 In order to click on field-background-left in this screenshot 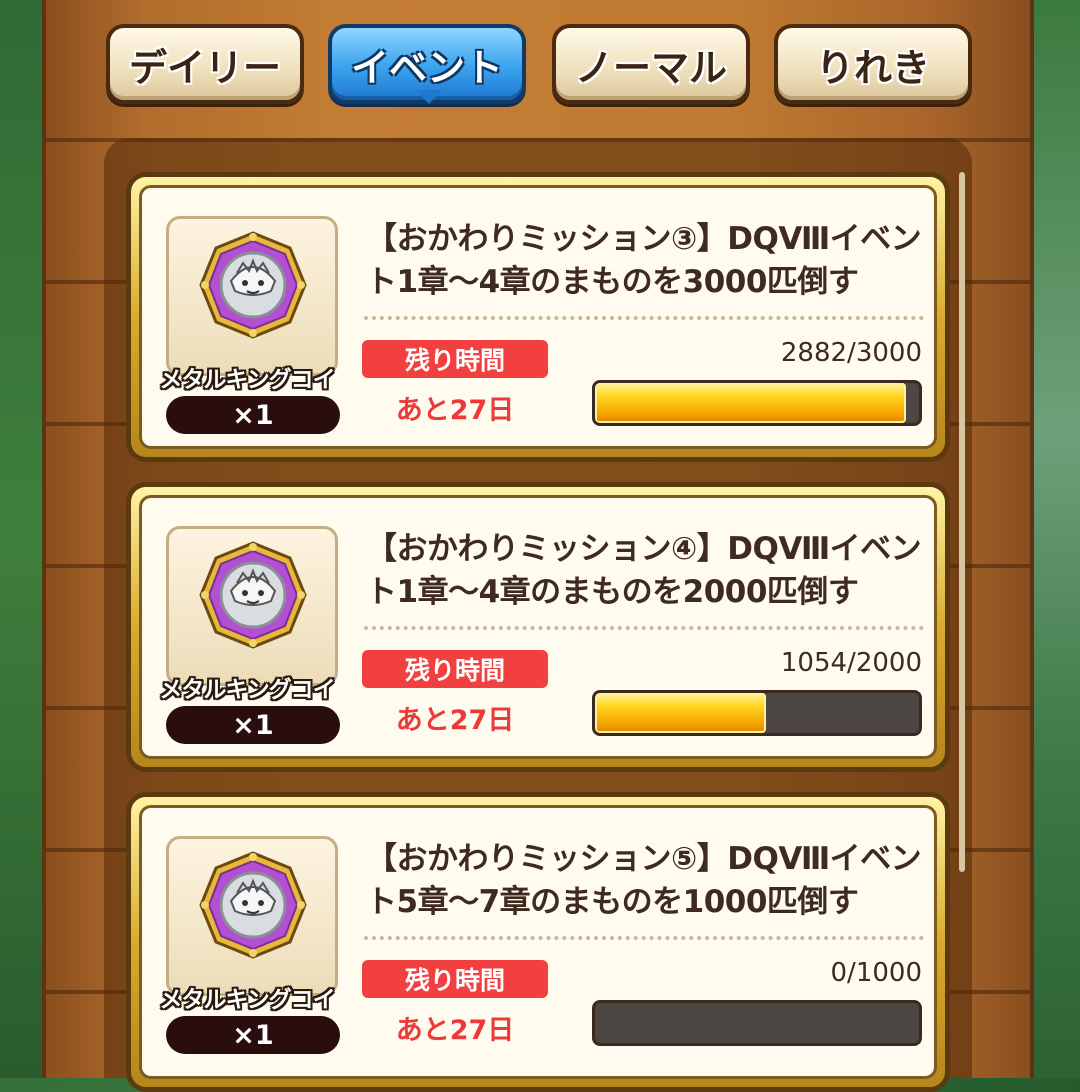, I will do `click(24, 539)`.